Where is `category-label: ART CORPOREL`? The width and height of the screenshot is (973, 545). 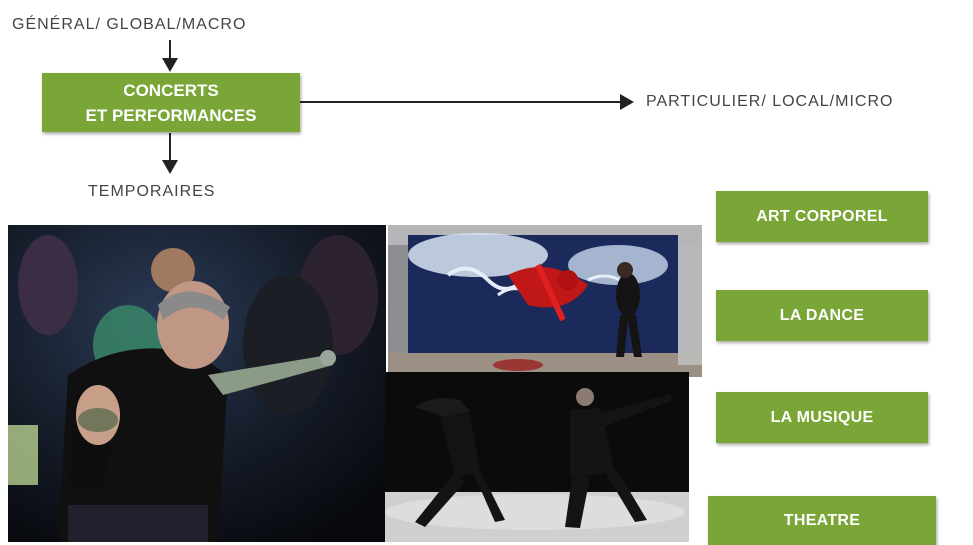 category-label: ART CORPOREL is located at coordinates (822, 216).